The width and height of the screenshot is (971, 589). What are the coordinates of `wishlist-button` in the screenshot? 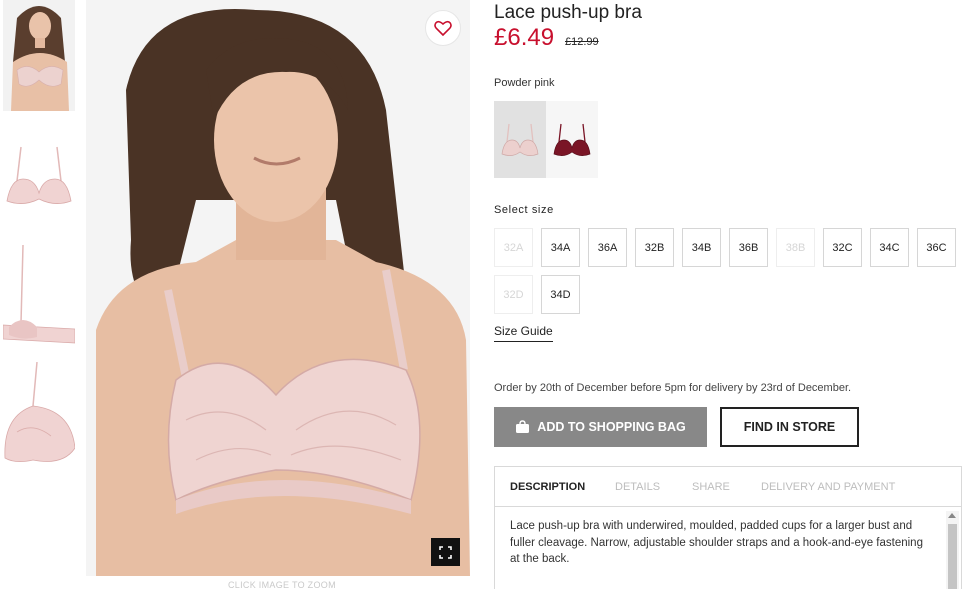 It's located at (443, 28).